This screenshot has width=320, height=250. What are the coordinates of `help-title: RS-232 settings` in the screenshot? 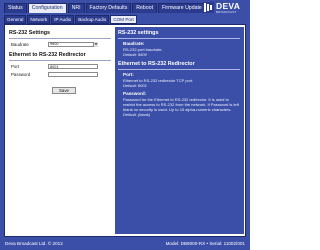 It's located at (138, 33).